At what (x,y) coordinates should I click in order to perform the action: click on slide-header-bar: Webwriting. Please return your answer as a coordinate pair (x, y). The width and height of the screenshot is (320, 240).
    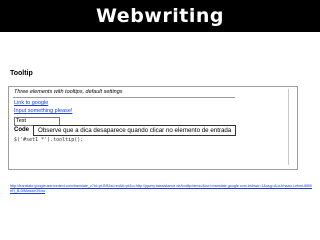
    Looking at the image, I should click on (160, 16).